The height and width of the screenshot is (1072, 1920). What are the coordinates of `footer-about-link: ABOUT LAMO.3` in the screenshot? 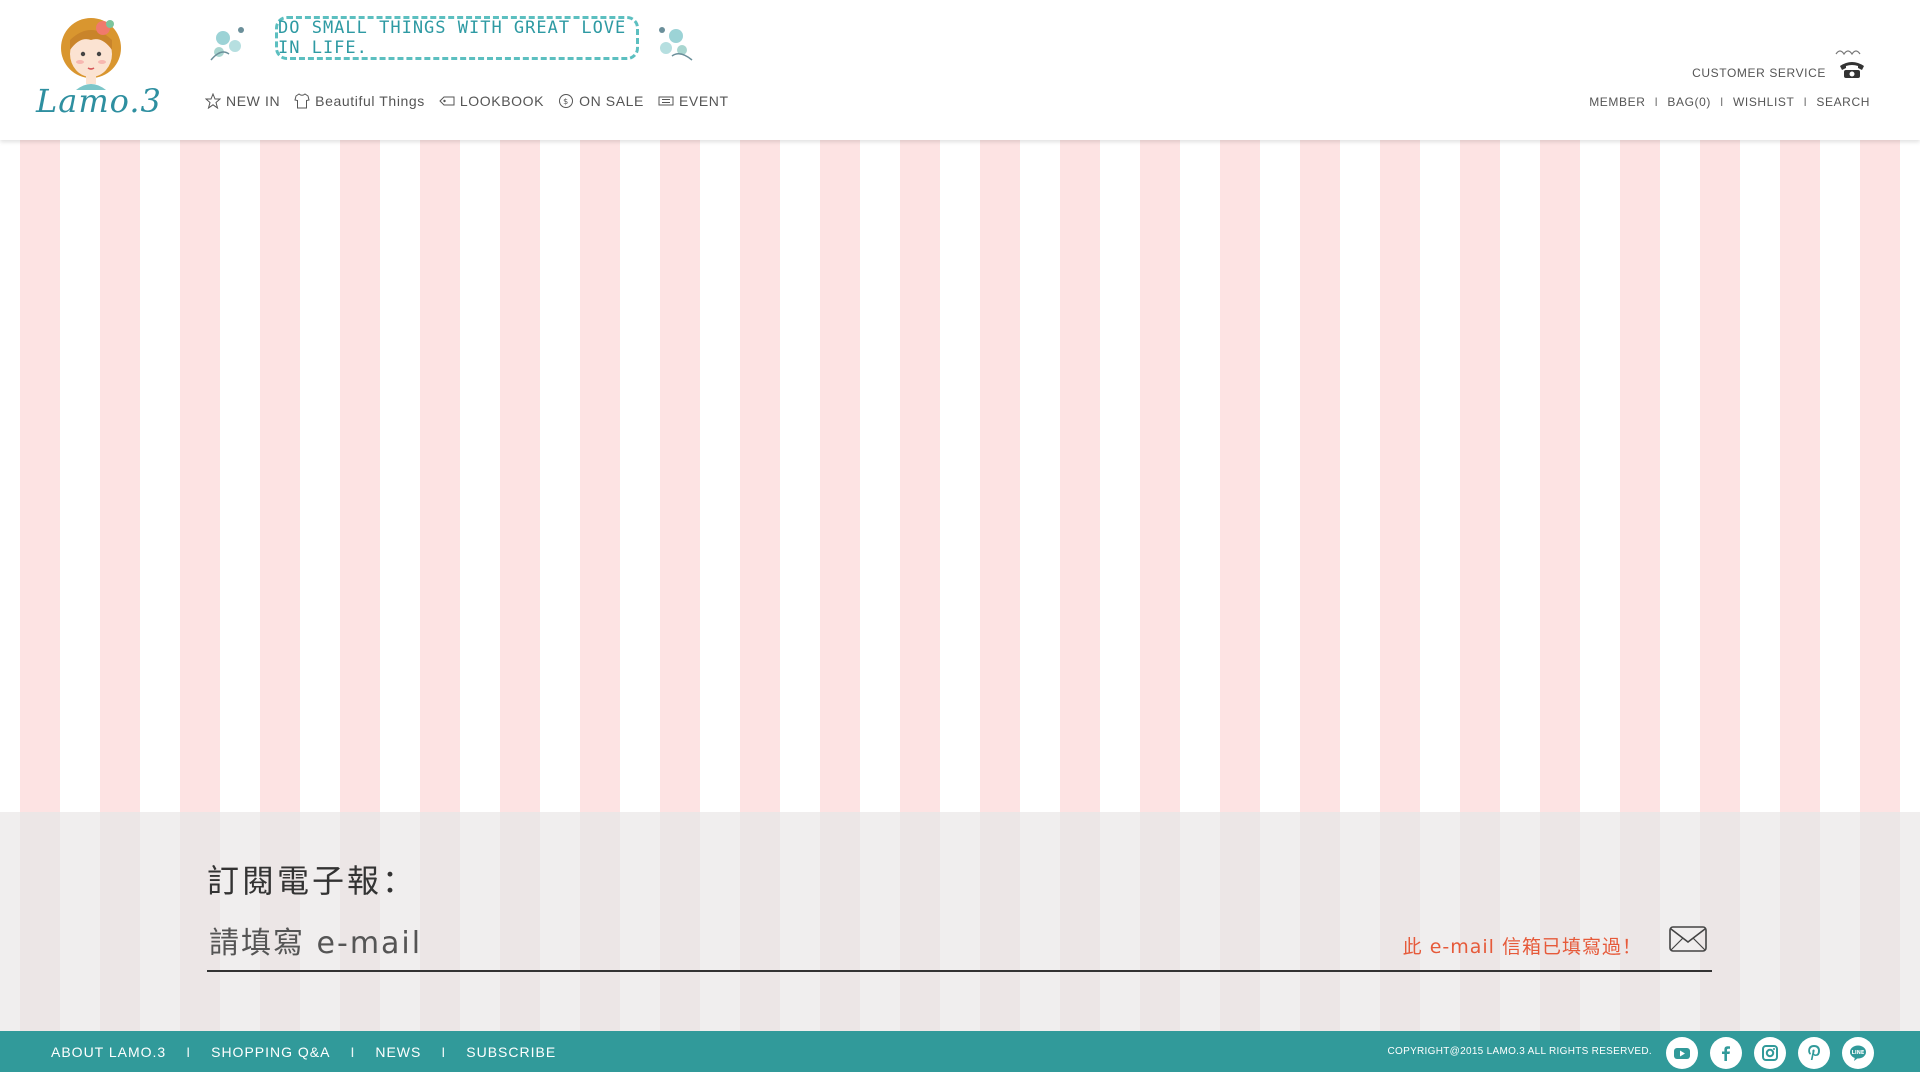 It's located at (108, 1052).